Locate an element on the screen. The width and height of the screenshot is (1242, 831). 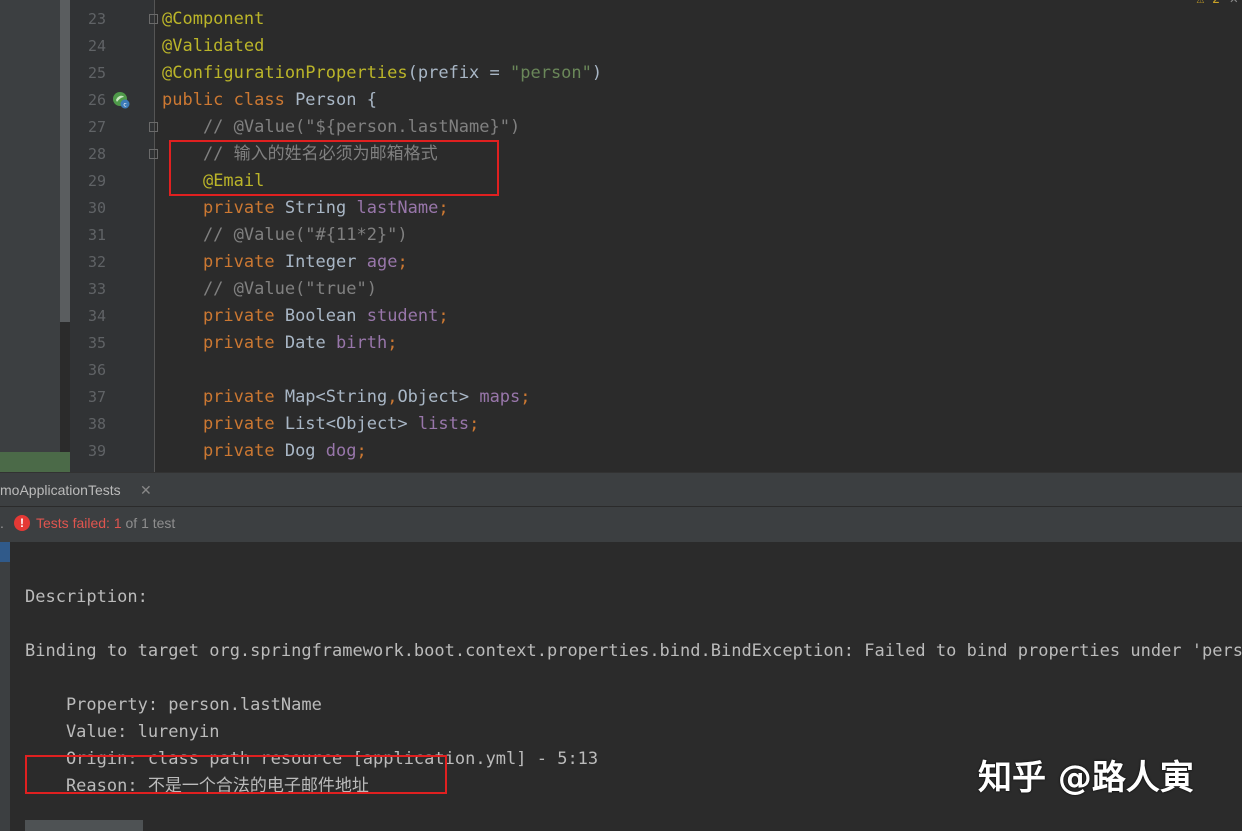
line-number: 28 is located at coordinates (96, 154).